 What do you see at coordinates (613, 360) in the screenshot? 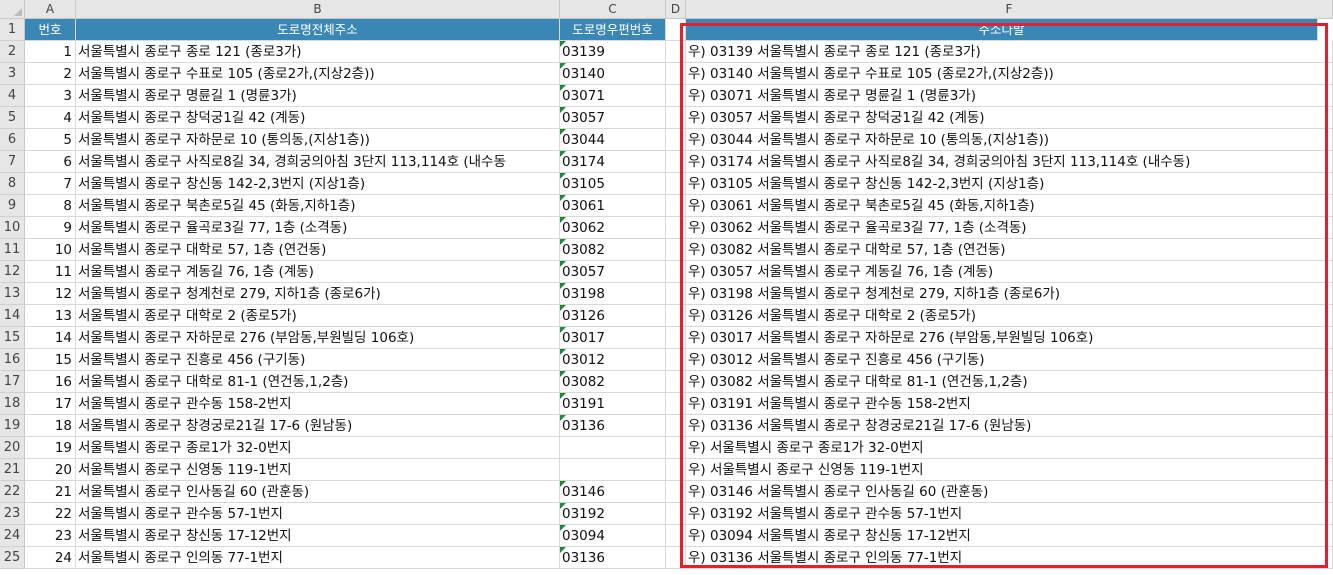
I see `cell-postal-code: 03012` at bounding box center [613, 360].